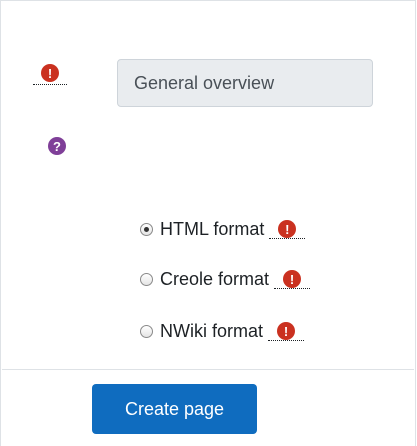 This screenshot has width=417, height=446. I want to click on help-indicator: ?, so click(57, 146).